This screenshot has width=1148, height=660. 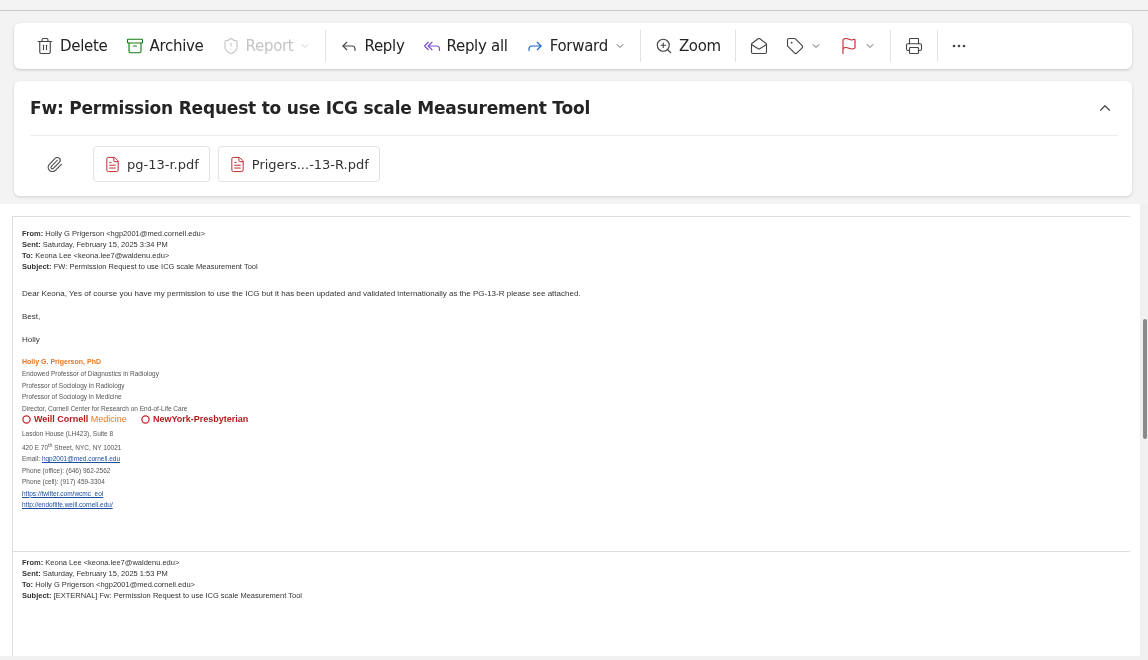 I want to click on shield-icon, so click(x=230, y=46).